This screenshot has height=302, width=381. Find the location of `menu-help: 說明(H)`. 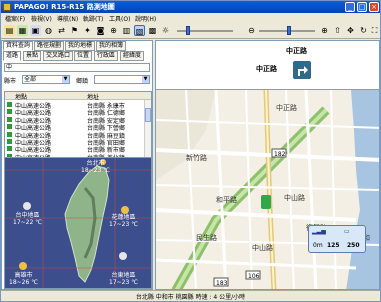

menu-help: 說明(H) is located at coordinates (145, 18).